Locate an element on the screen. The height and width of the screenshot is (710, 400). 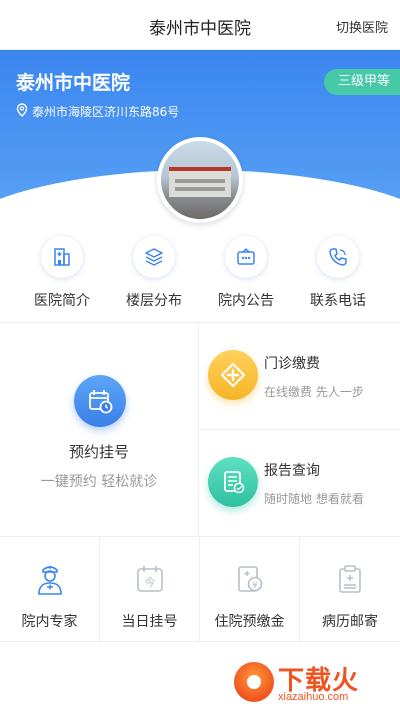
report-subtitle: 随时随地 想看就看 is located at coordinates (314, 499).